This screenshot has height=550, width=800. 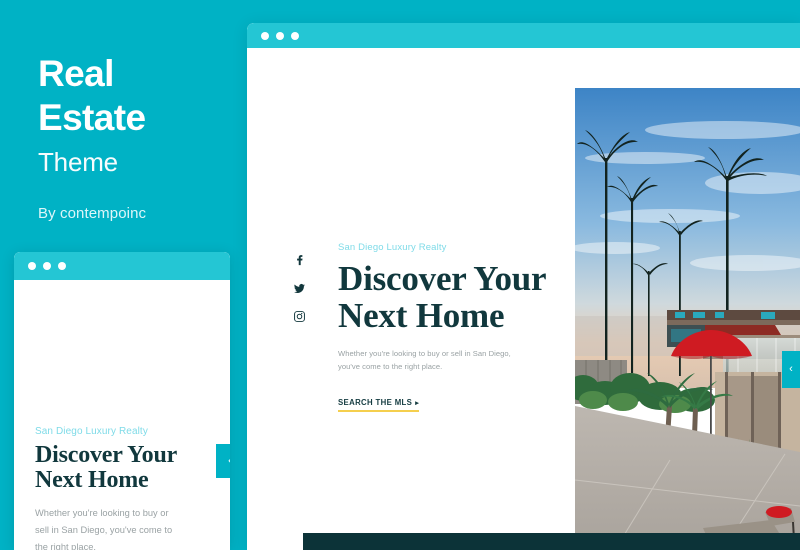 I want to click on preview-blurb-line-1: Whether you're looking to buy or, so click(x=102, y=512).